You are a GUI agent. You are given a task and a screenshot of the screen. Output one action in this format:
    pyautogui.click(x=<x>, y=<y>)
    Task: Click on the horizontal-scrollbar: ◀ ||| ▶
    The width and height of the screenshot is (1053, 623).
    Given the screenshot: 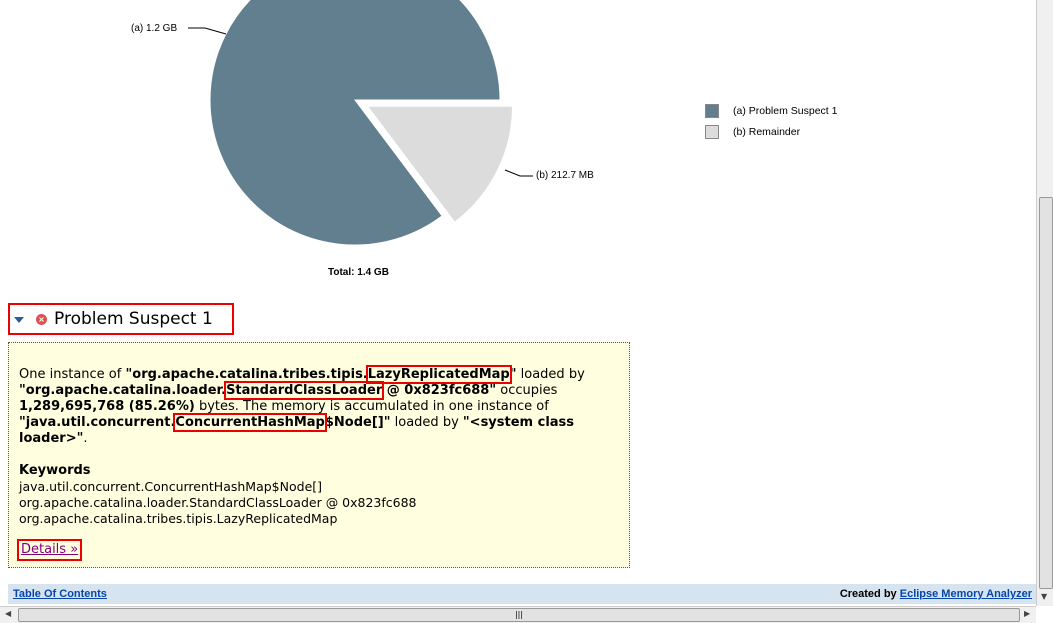 What is the action you would take?
    pyautogui.click(x=518, y=614)
    